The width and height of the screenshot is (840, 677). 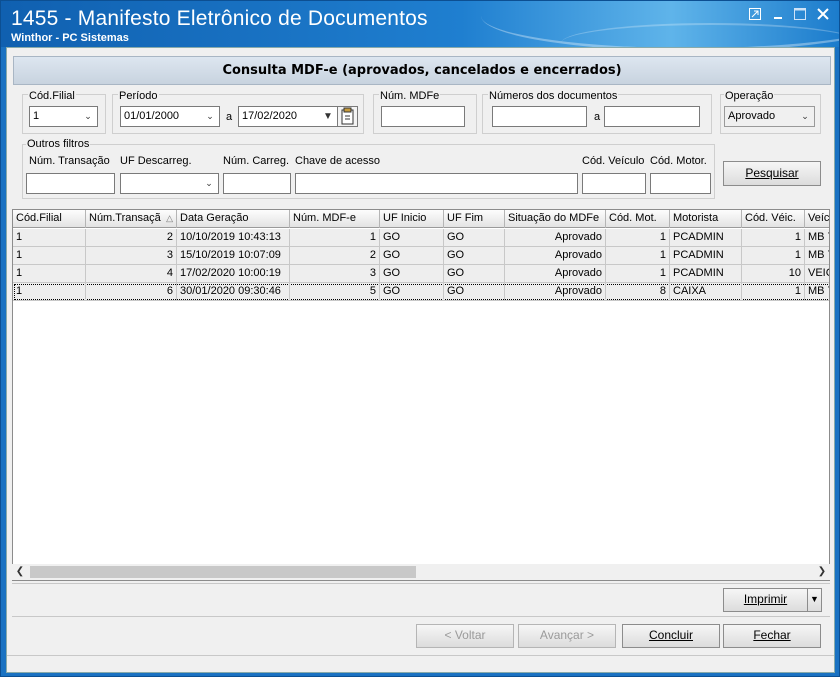 I want to click on minimize-icon, so click(x=778, y=15).